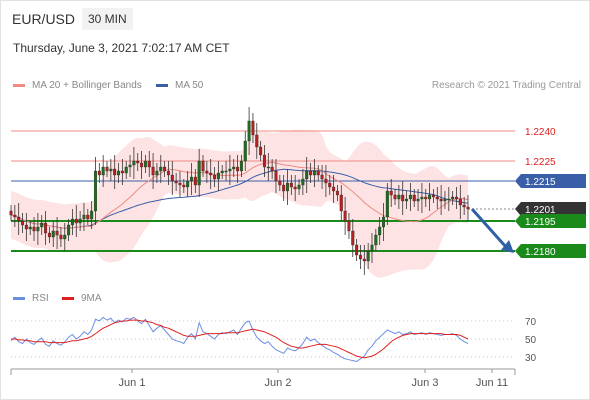 The width and height of the screenshot is (590, 400). I want to click on x-tick-label-3: Jun 11, so click(492, 383).